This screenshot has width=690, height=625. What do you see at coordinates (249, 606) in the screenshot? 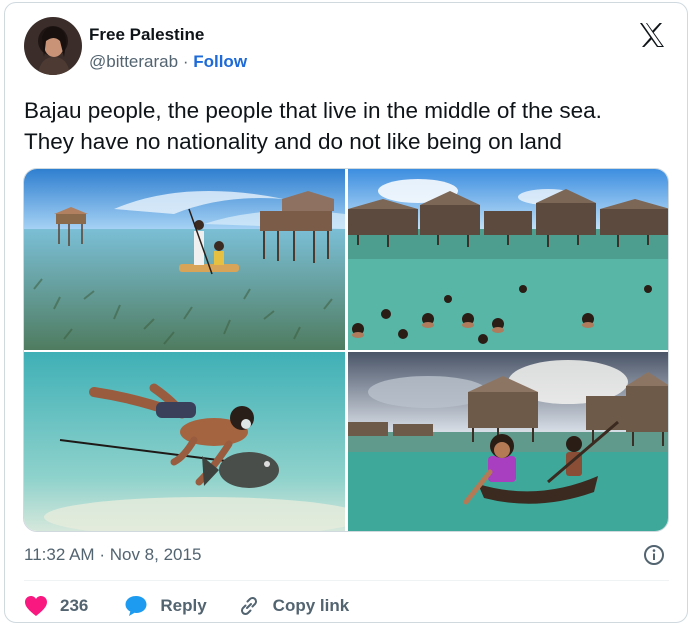
I see `link-icon` at bounding box center [249, 606].